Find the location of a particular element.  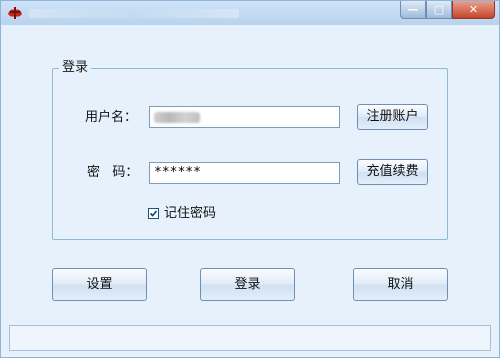

recharge-button: 充值续费 is located at coordinates (392, 172).